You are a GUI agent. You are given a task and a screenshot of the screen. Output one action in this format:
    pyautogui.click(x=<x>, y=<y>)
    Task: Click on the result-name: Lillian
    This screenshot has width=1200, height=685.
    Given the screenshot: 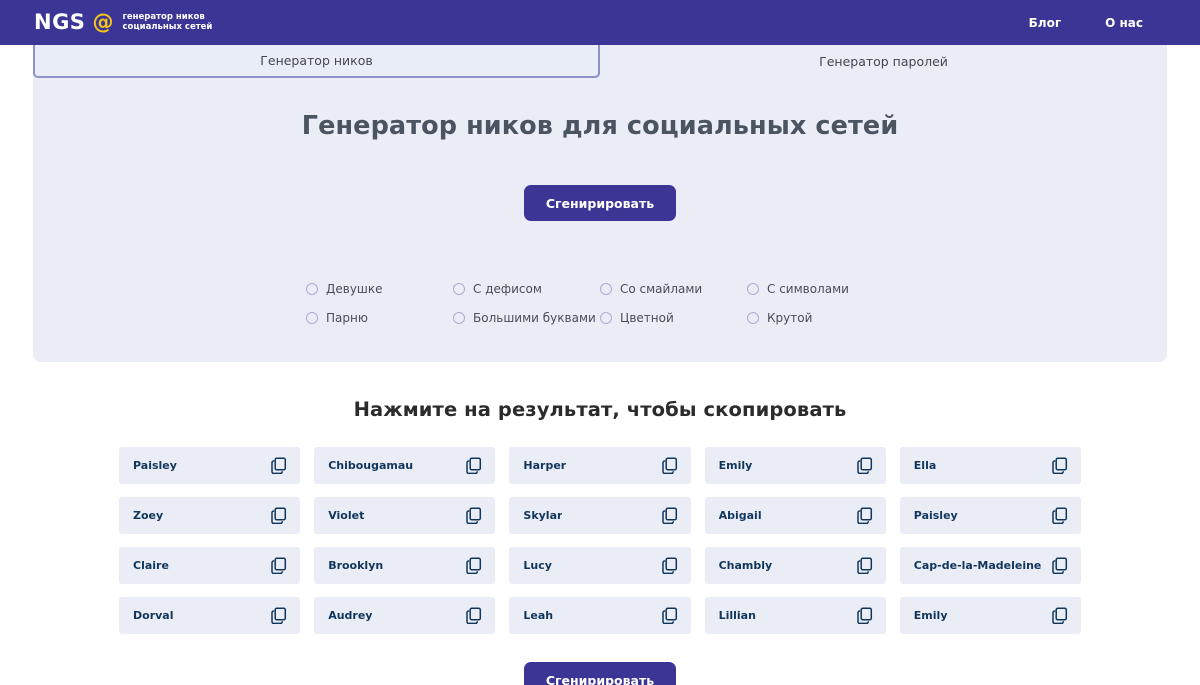 What is the action you would take?
    pyautogui.click(x=737, y=615)
    